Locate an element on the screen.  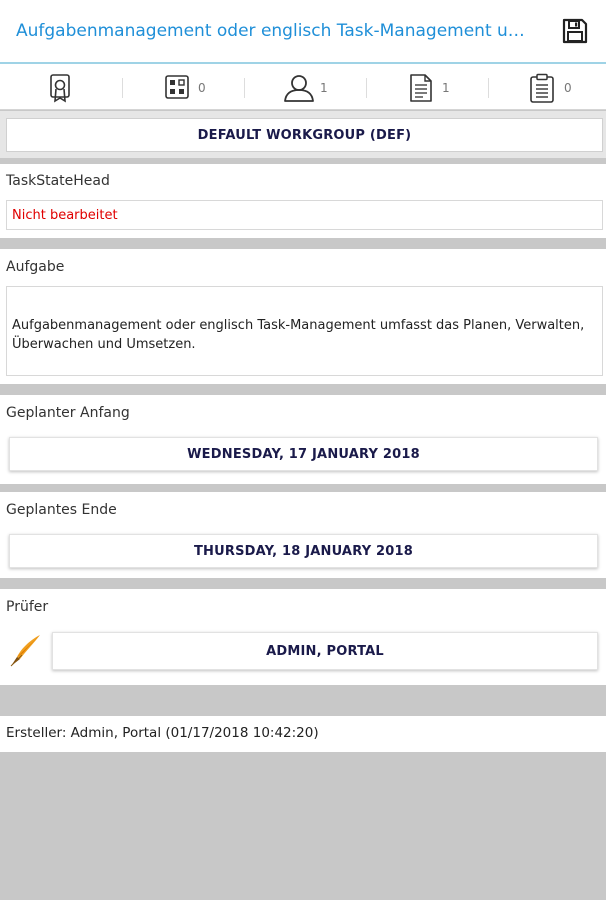
task-state-value: Nicht bearbeitet is located at coordinates (65, 215).